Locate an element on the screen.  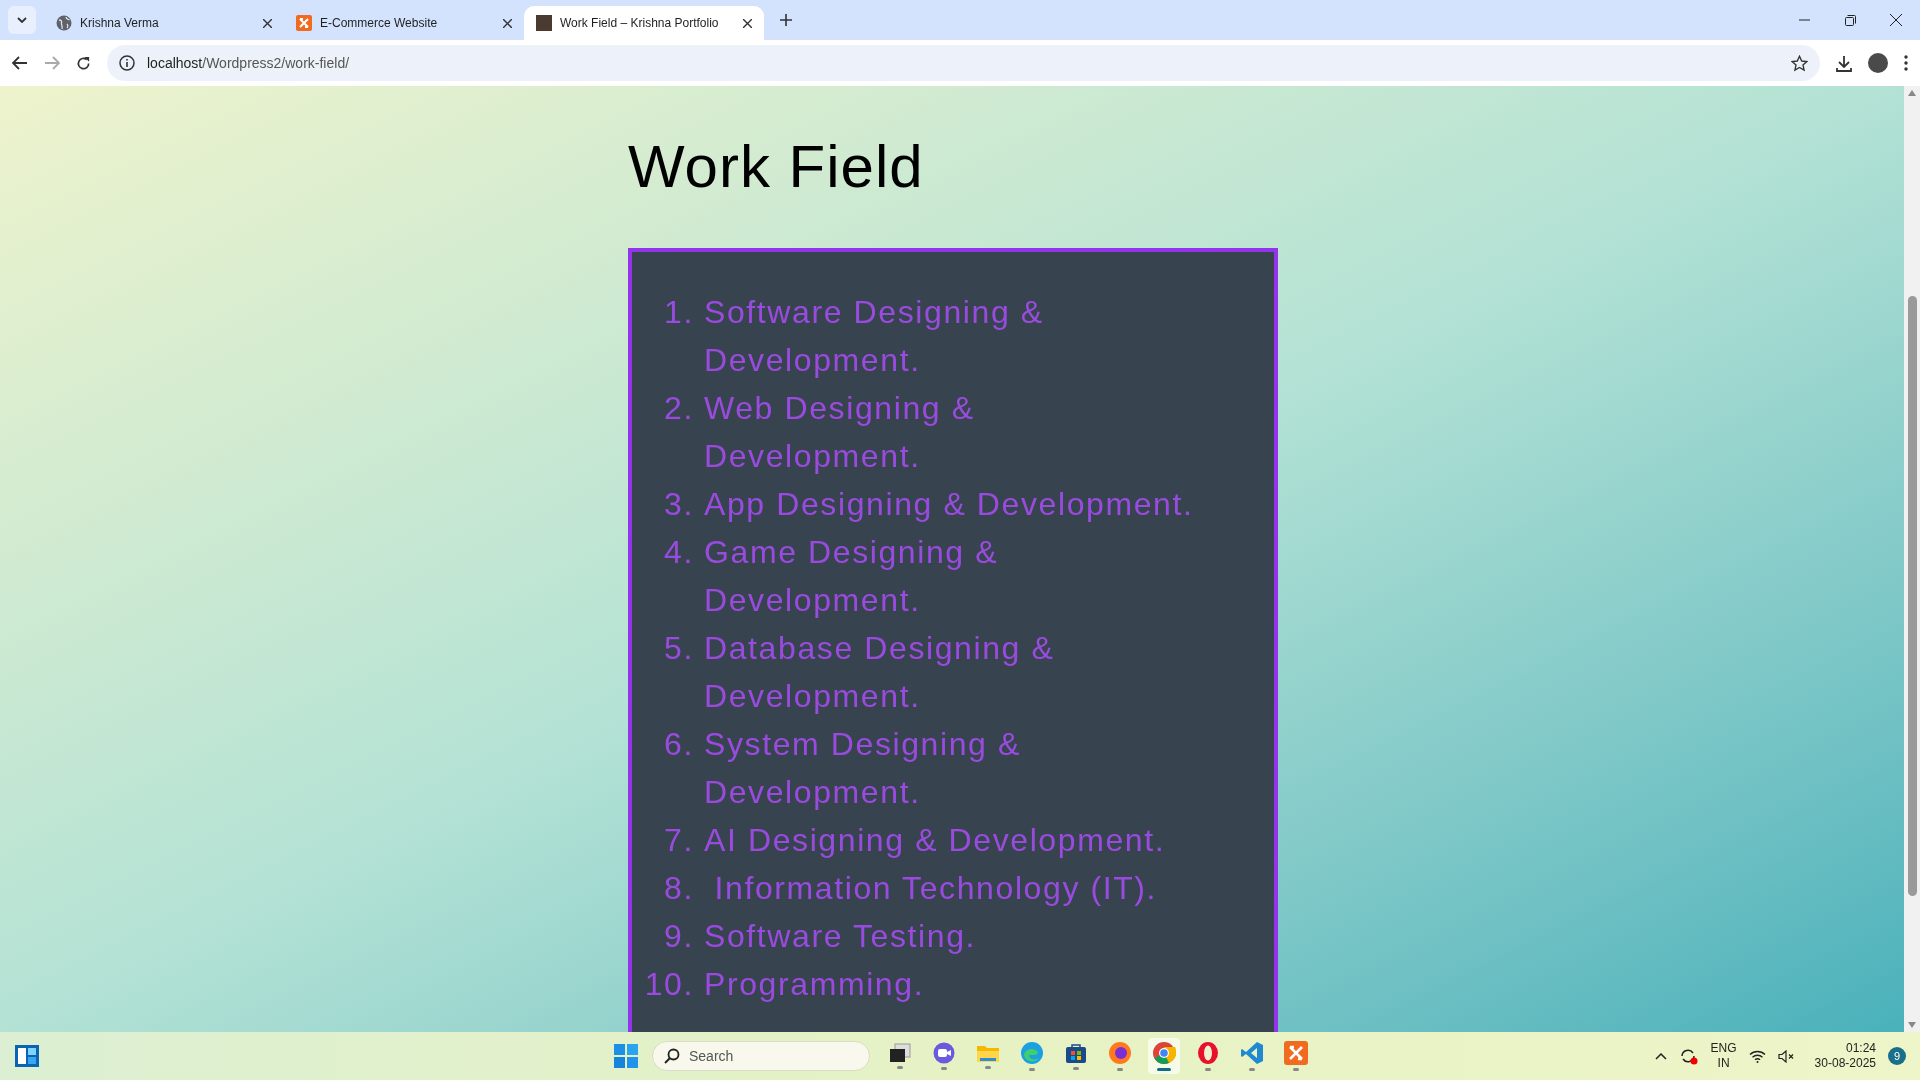
browser-tab: Krishna Verma is located at coordinates (164, 23).